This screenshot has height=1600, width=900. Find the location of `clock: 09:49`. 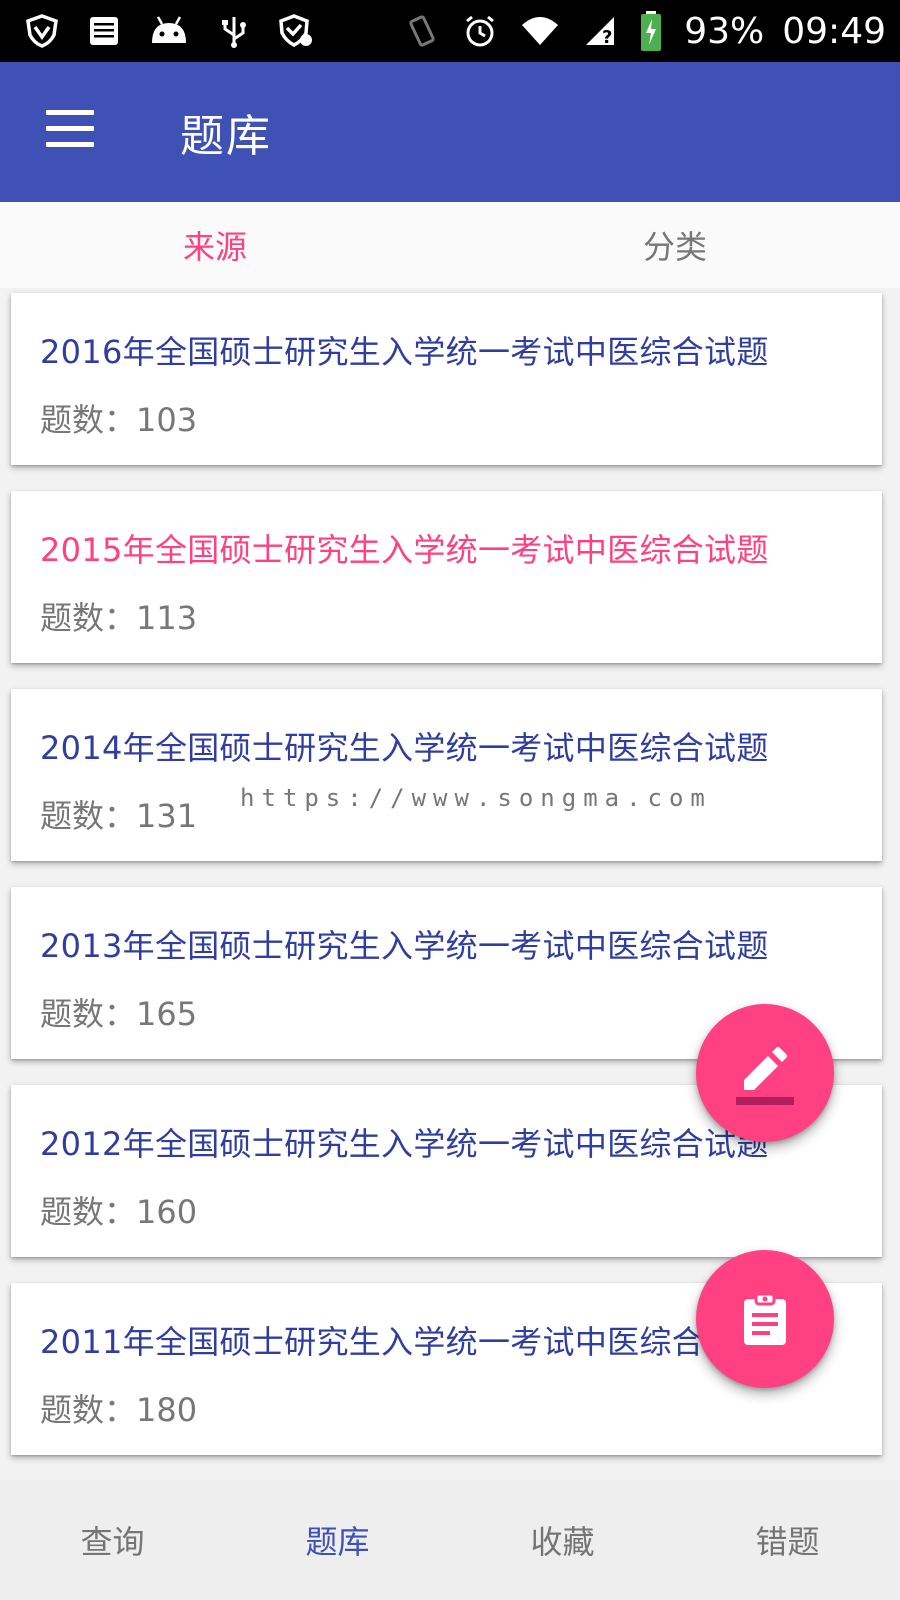

clock: 09:49 is located at coordinates (834, 31).